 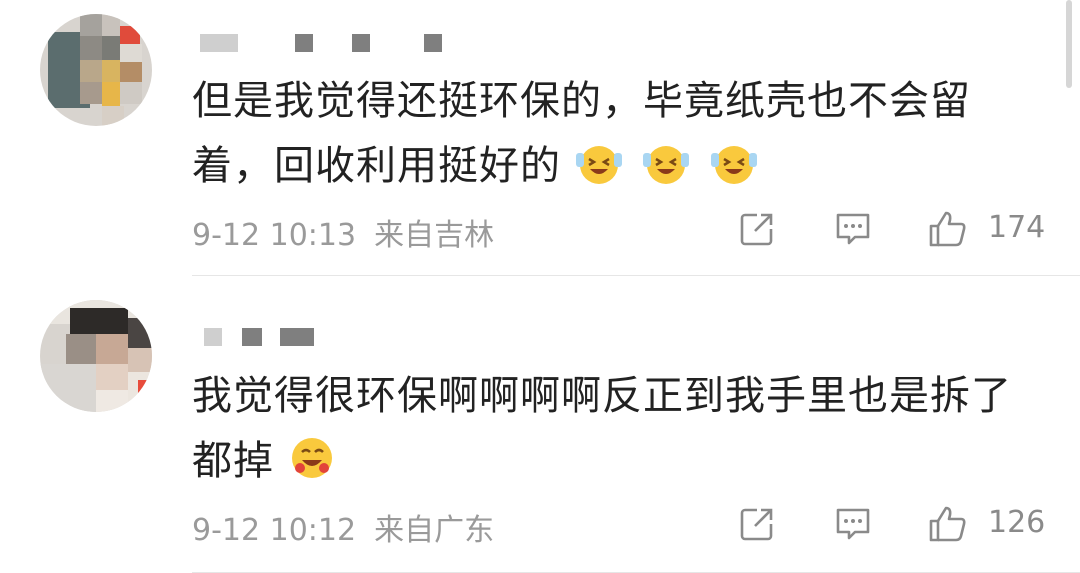 What do you see at coordinates (581, 101) in the screenshot?
I see `comment-text-line: 但是我觉得还挺环保的，毕竟纸壳也不会留` at bounding box center [581, 101].